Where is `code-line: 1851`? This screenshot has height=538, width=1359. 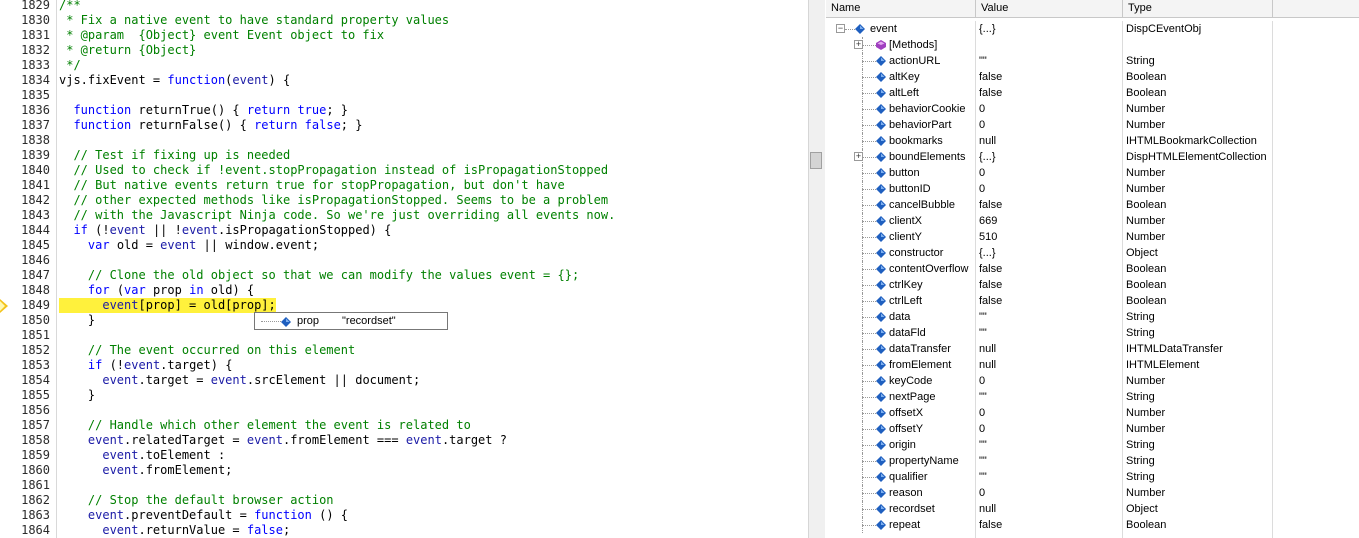 code-line: 1851 is located at coordinates (404, 335).